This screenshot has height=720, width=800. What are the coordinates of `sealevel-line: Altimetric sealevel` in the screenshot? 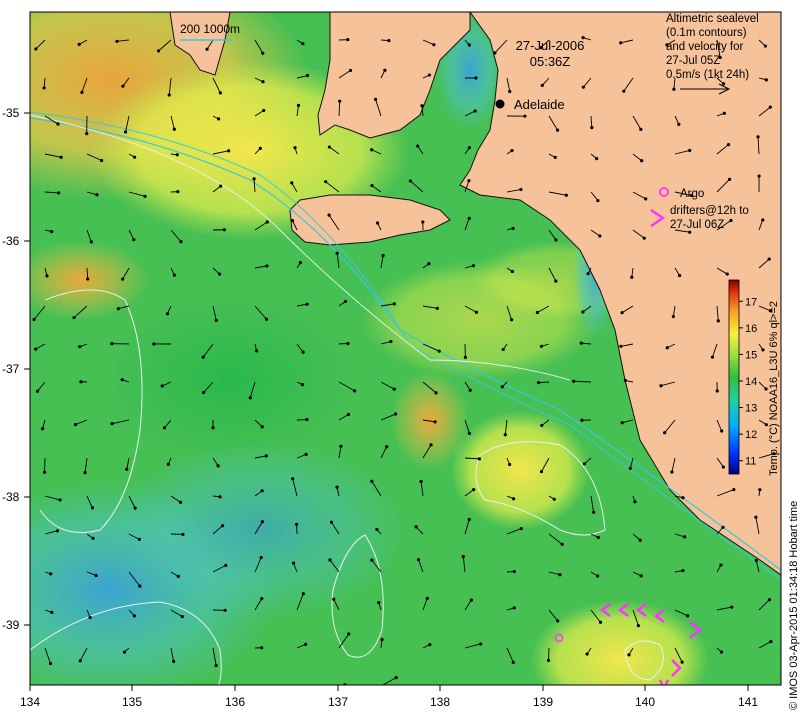 It's located at (712, 19).